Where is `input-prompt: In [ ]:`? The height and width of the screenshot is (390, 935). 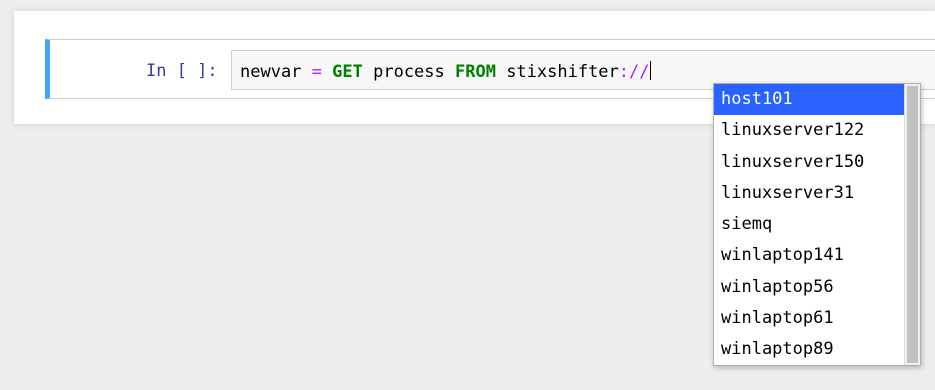
input-prompt: In [ ]: is located at coordinates (182, 71).